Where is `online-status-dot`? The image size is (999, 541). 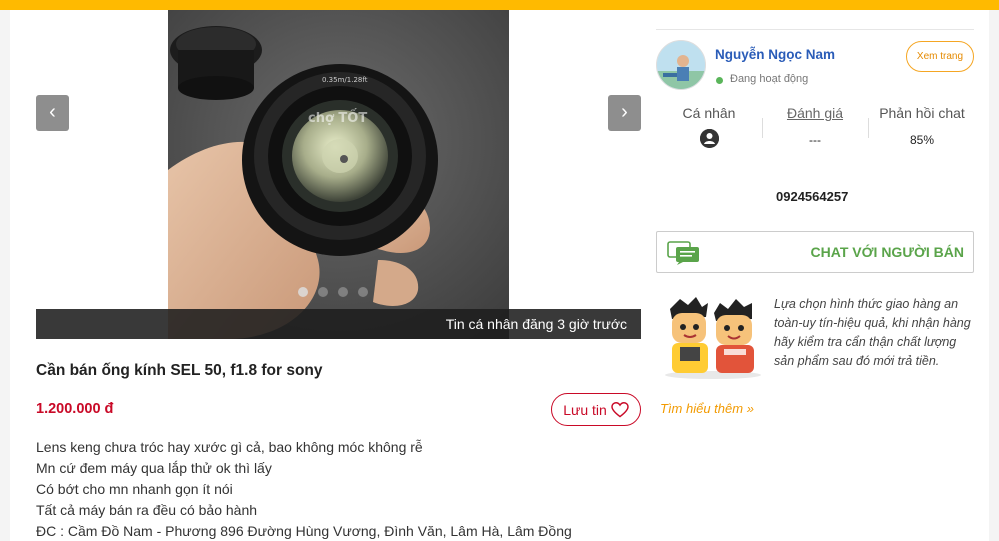
online-status-dot is located at coordinates (719, 80).